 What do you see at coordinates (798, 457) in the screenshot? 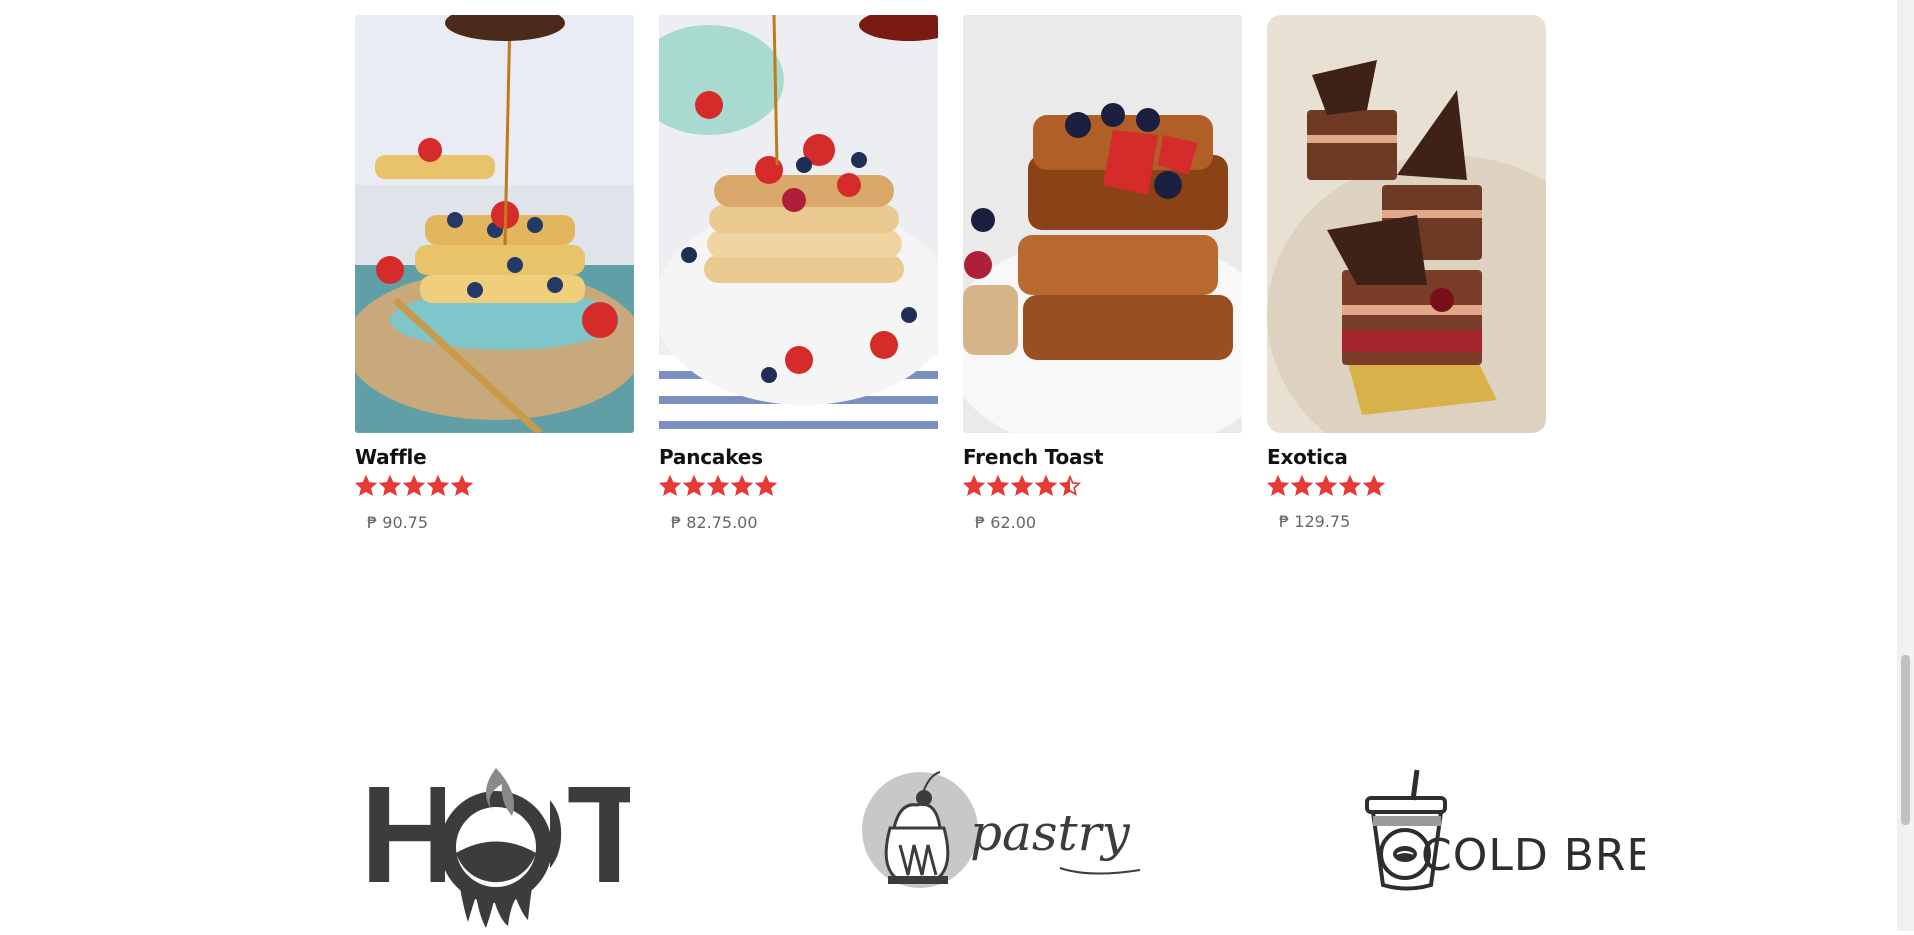
I see `product-name: Pancakes` at bounding box center [798, 457].